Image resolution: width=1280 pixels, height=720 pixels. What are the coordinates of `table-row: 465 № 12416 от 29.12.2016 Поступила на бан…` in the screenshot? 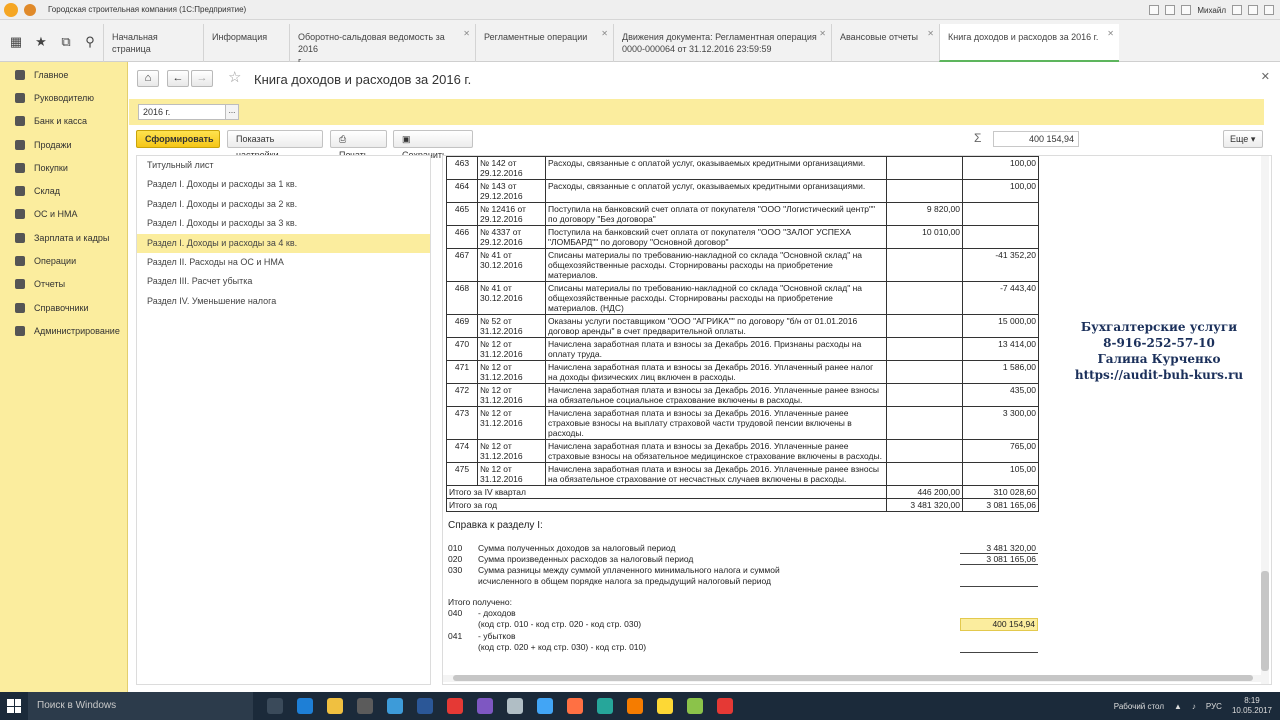 It's located at (742, 214).